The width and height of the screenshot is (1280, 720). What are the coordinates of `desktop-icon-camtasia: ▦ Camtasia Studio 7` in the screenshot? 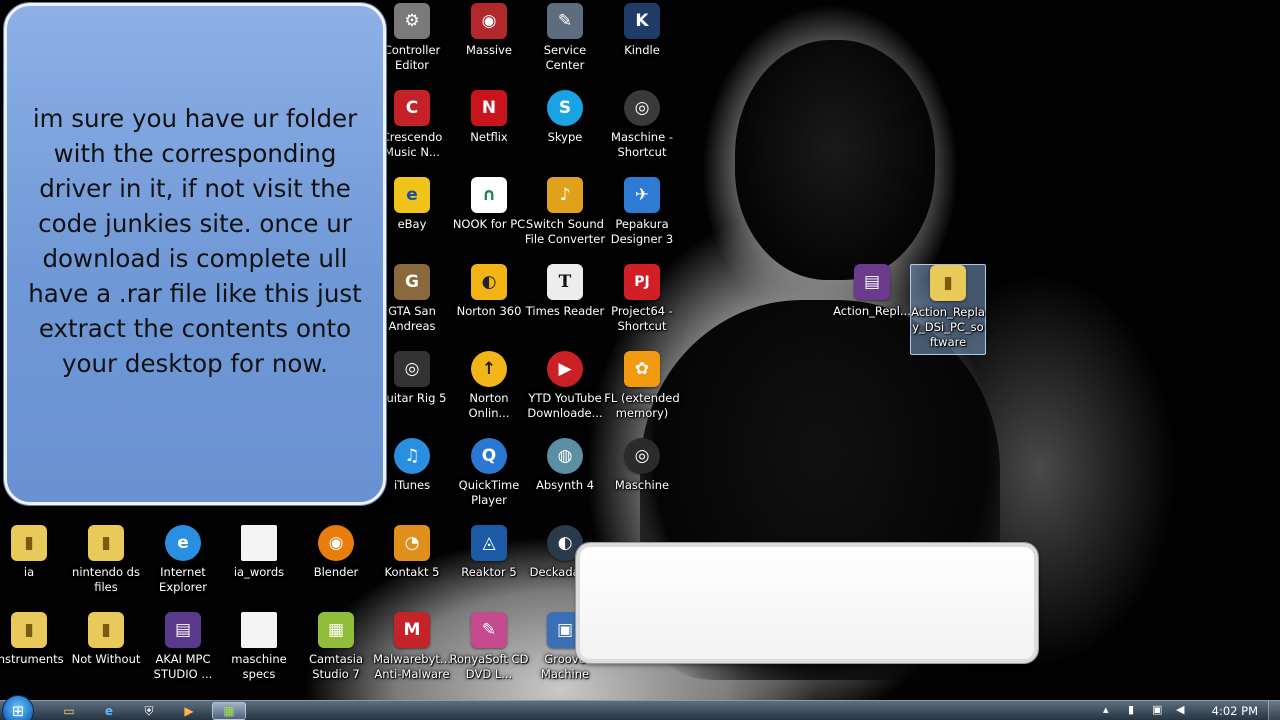 It's located at (336, 647).